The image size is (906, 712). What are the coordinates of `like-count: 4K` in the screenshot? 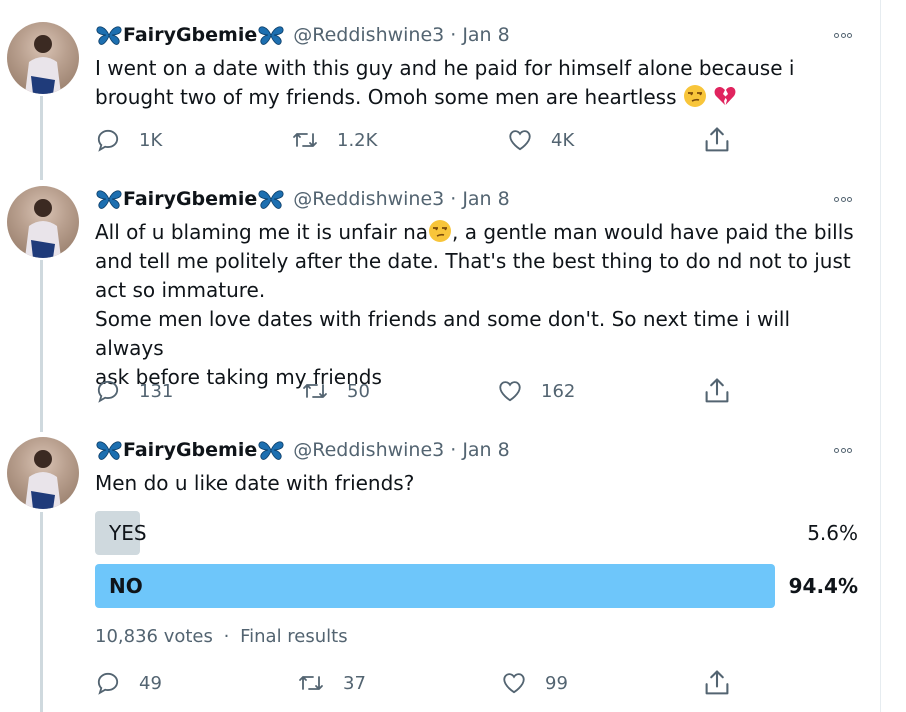 It's located at (563, 140).